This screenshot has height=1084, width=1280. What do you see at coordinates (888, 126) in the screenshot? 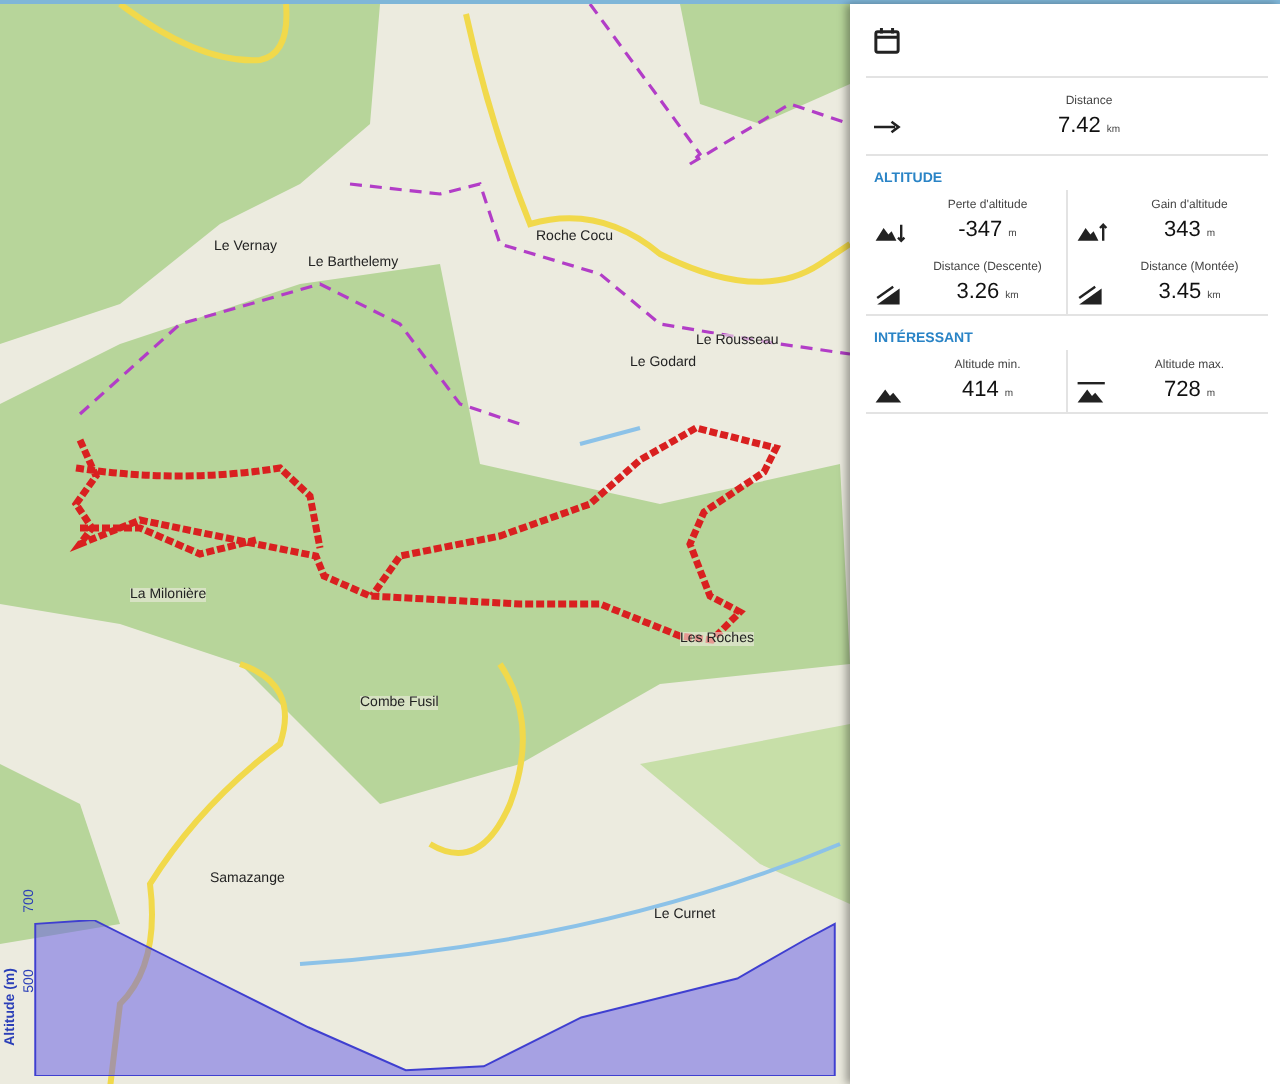
I see `right-arrow-icon` at bounding box center [888, 126].